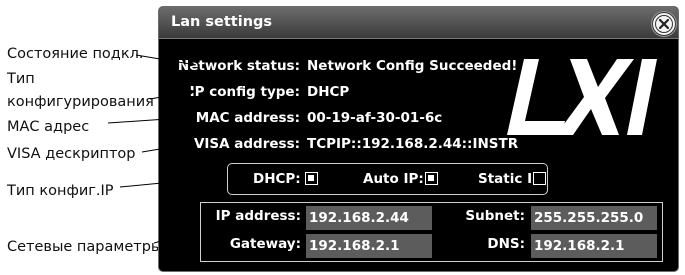  I want to click on static-ip-checkbox, so click(539, 178).